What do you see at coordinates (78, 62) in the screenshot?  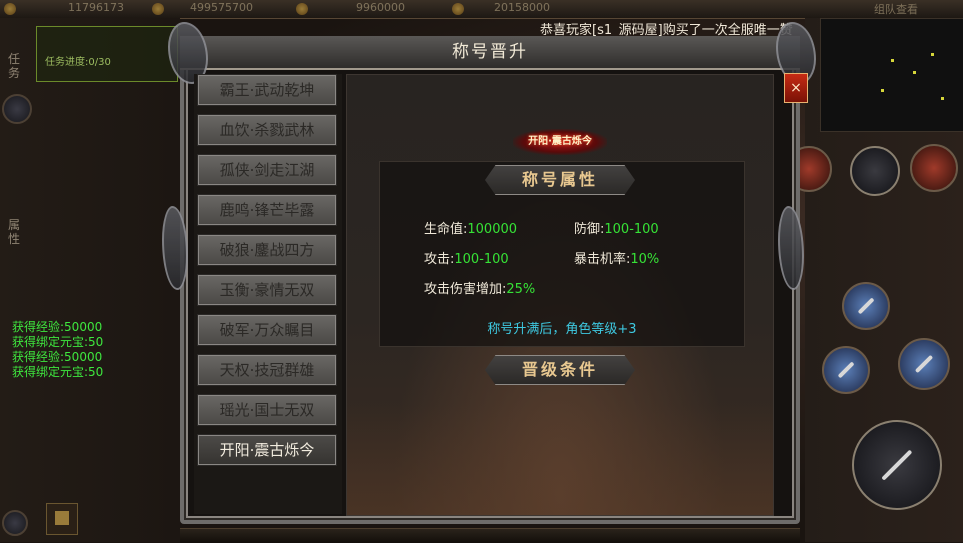 I see `quest-progress: 任务进度:0/30` at bounding box center [78, 62].